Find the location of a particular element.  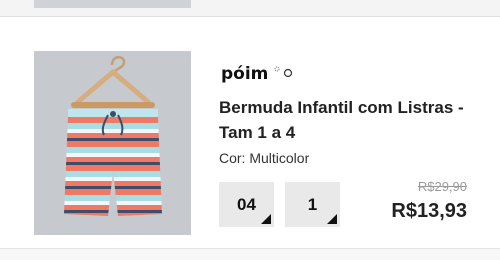

card-divider is located at coordinates (250, 16).